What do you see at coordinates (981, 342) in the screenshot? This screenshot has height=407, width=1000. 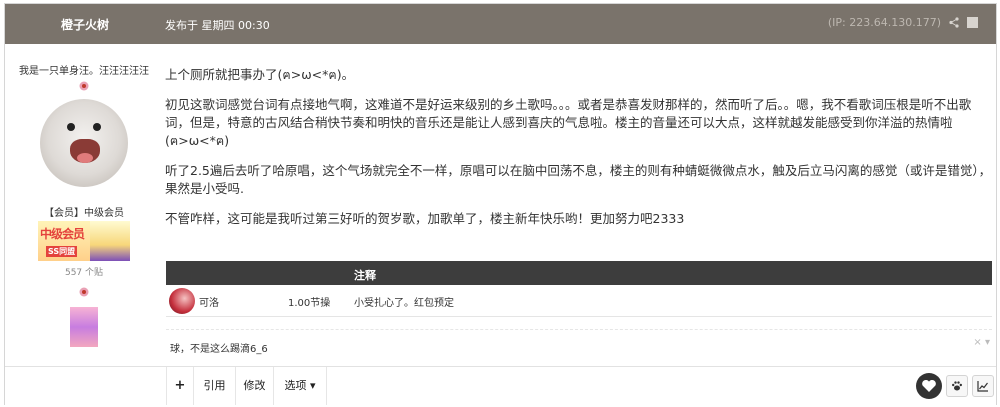 I see `collapse-toggle: × ▾` at bounding box center [981, 342].